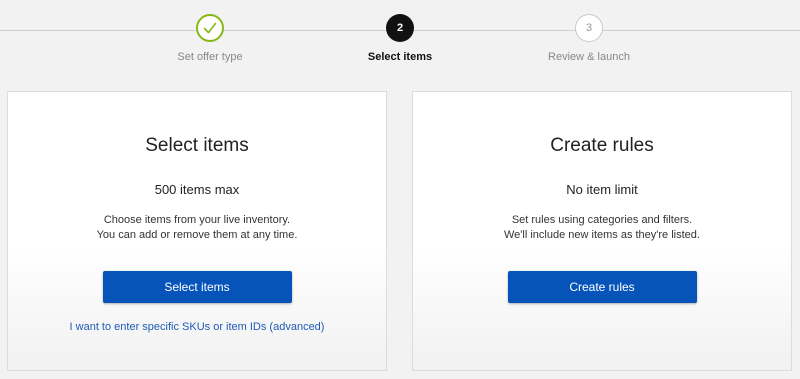 The width and height of the screenshot is (800, 379). I want to click on step-number: 2, so click(400, 28).